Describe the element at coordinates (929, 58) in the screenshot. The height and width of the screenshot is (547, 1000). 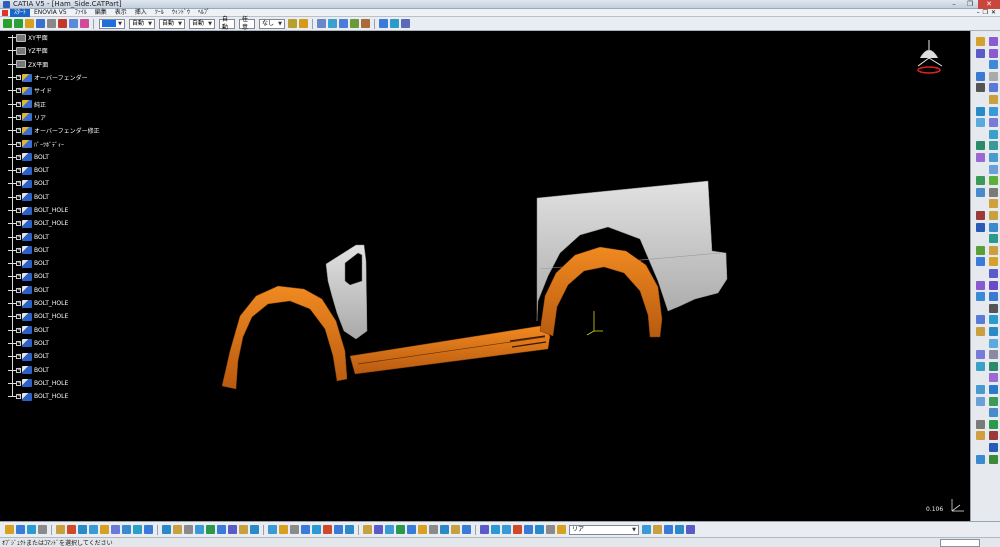
I see `compass-icon` at that location.